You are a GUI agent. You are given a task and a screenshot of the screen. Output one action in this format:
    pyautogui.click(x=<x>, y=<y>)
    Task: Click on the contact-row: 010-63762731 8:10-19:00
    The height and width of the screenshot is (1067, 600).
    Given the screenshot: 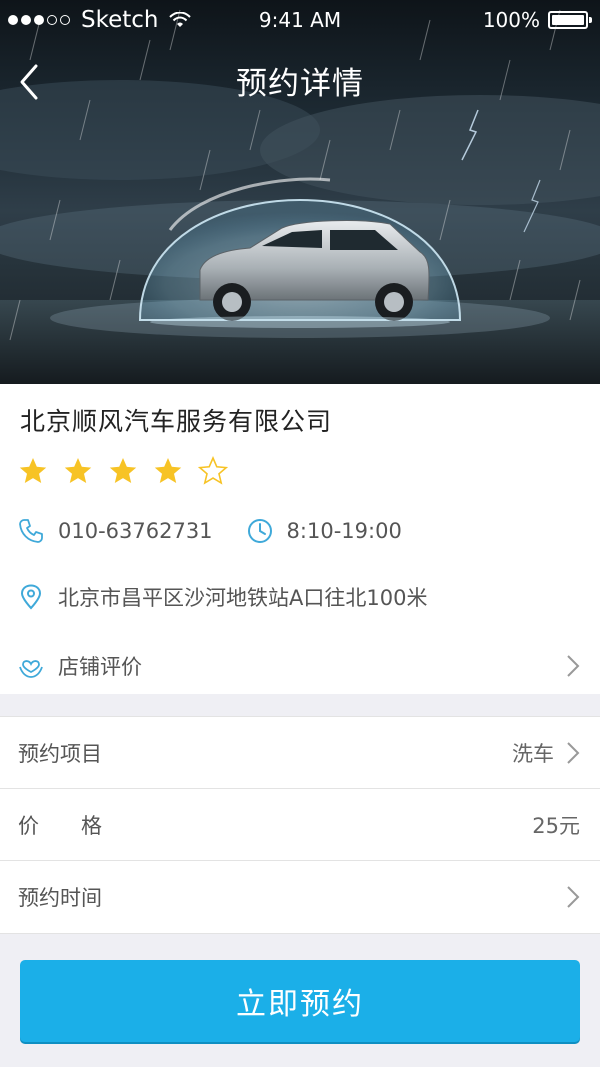 What is the action you would take?
    pyautogui.click(x=210, y=531)
    